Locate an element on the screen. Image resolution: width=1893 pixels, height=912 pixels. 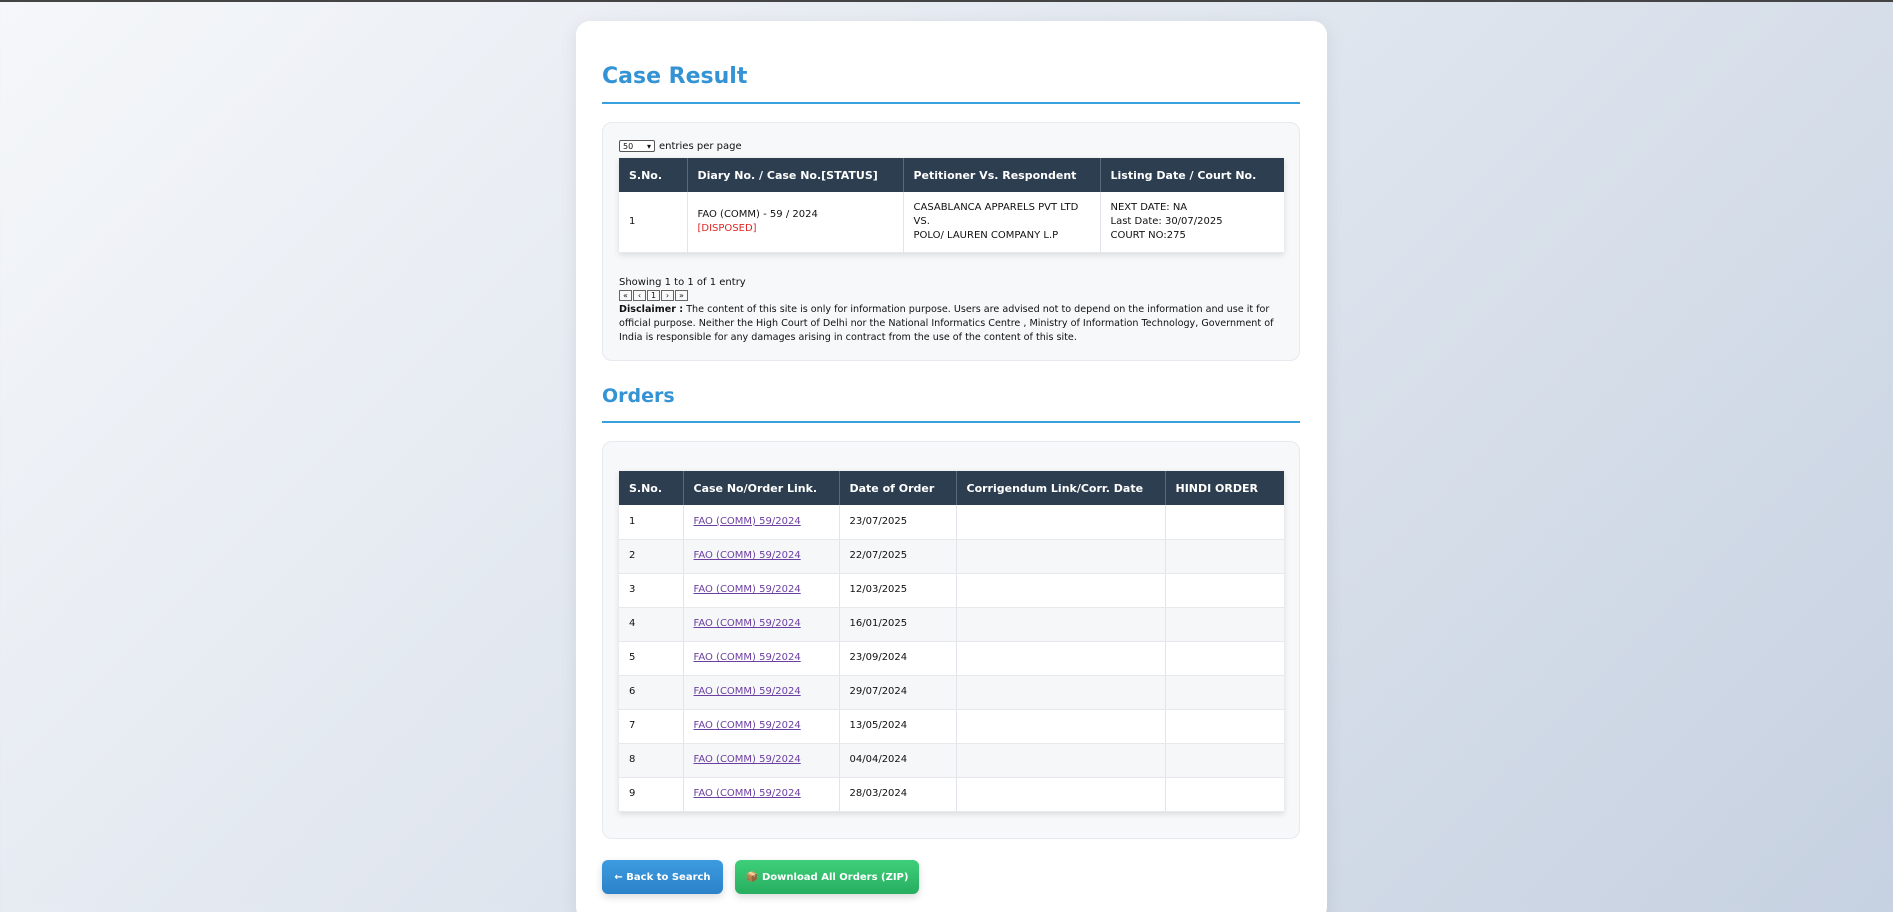
petitioner: CASABLANCA APPARELS PVT LTD is located at coordinates (996, 207).